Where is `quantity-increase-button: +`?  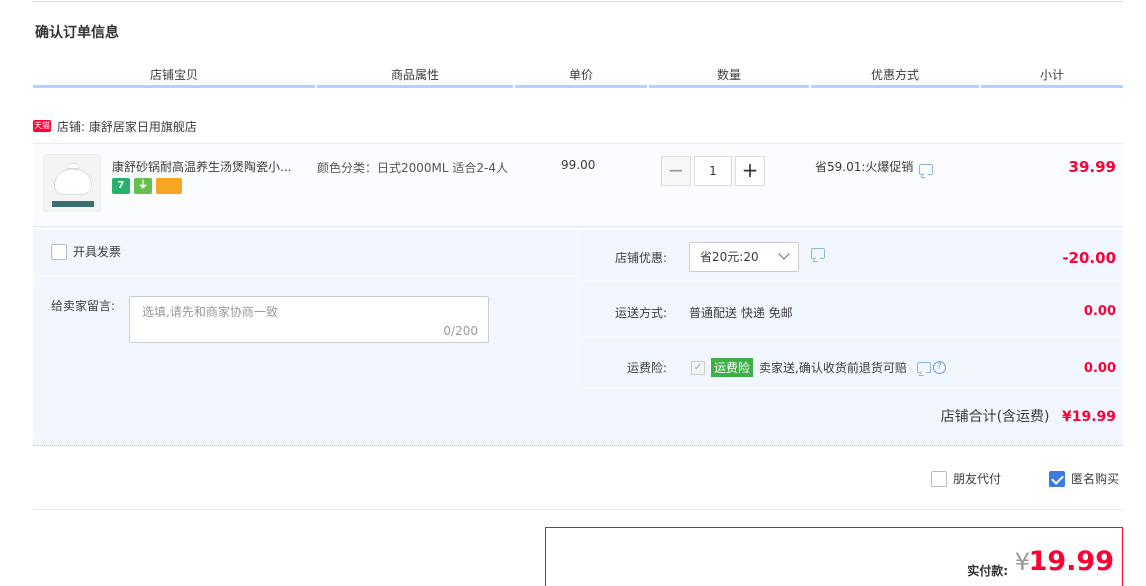 quantity-increase-button: + is located at coordinates (750, 171).